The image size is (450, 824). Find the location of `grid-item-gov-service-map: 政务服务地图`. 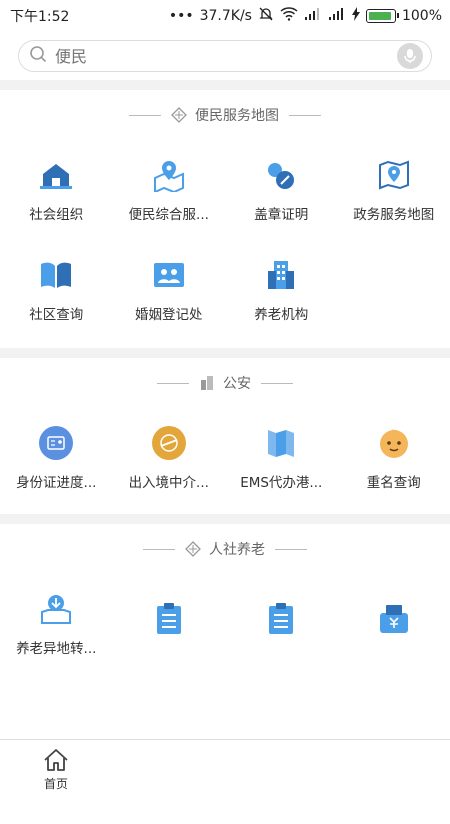

grid-item-gov-service-map: 政务服务地图 is located at coordinates (394, 190).